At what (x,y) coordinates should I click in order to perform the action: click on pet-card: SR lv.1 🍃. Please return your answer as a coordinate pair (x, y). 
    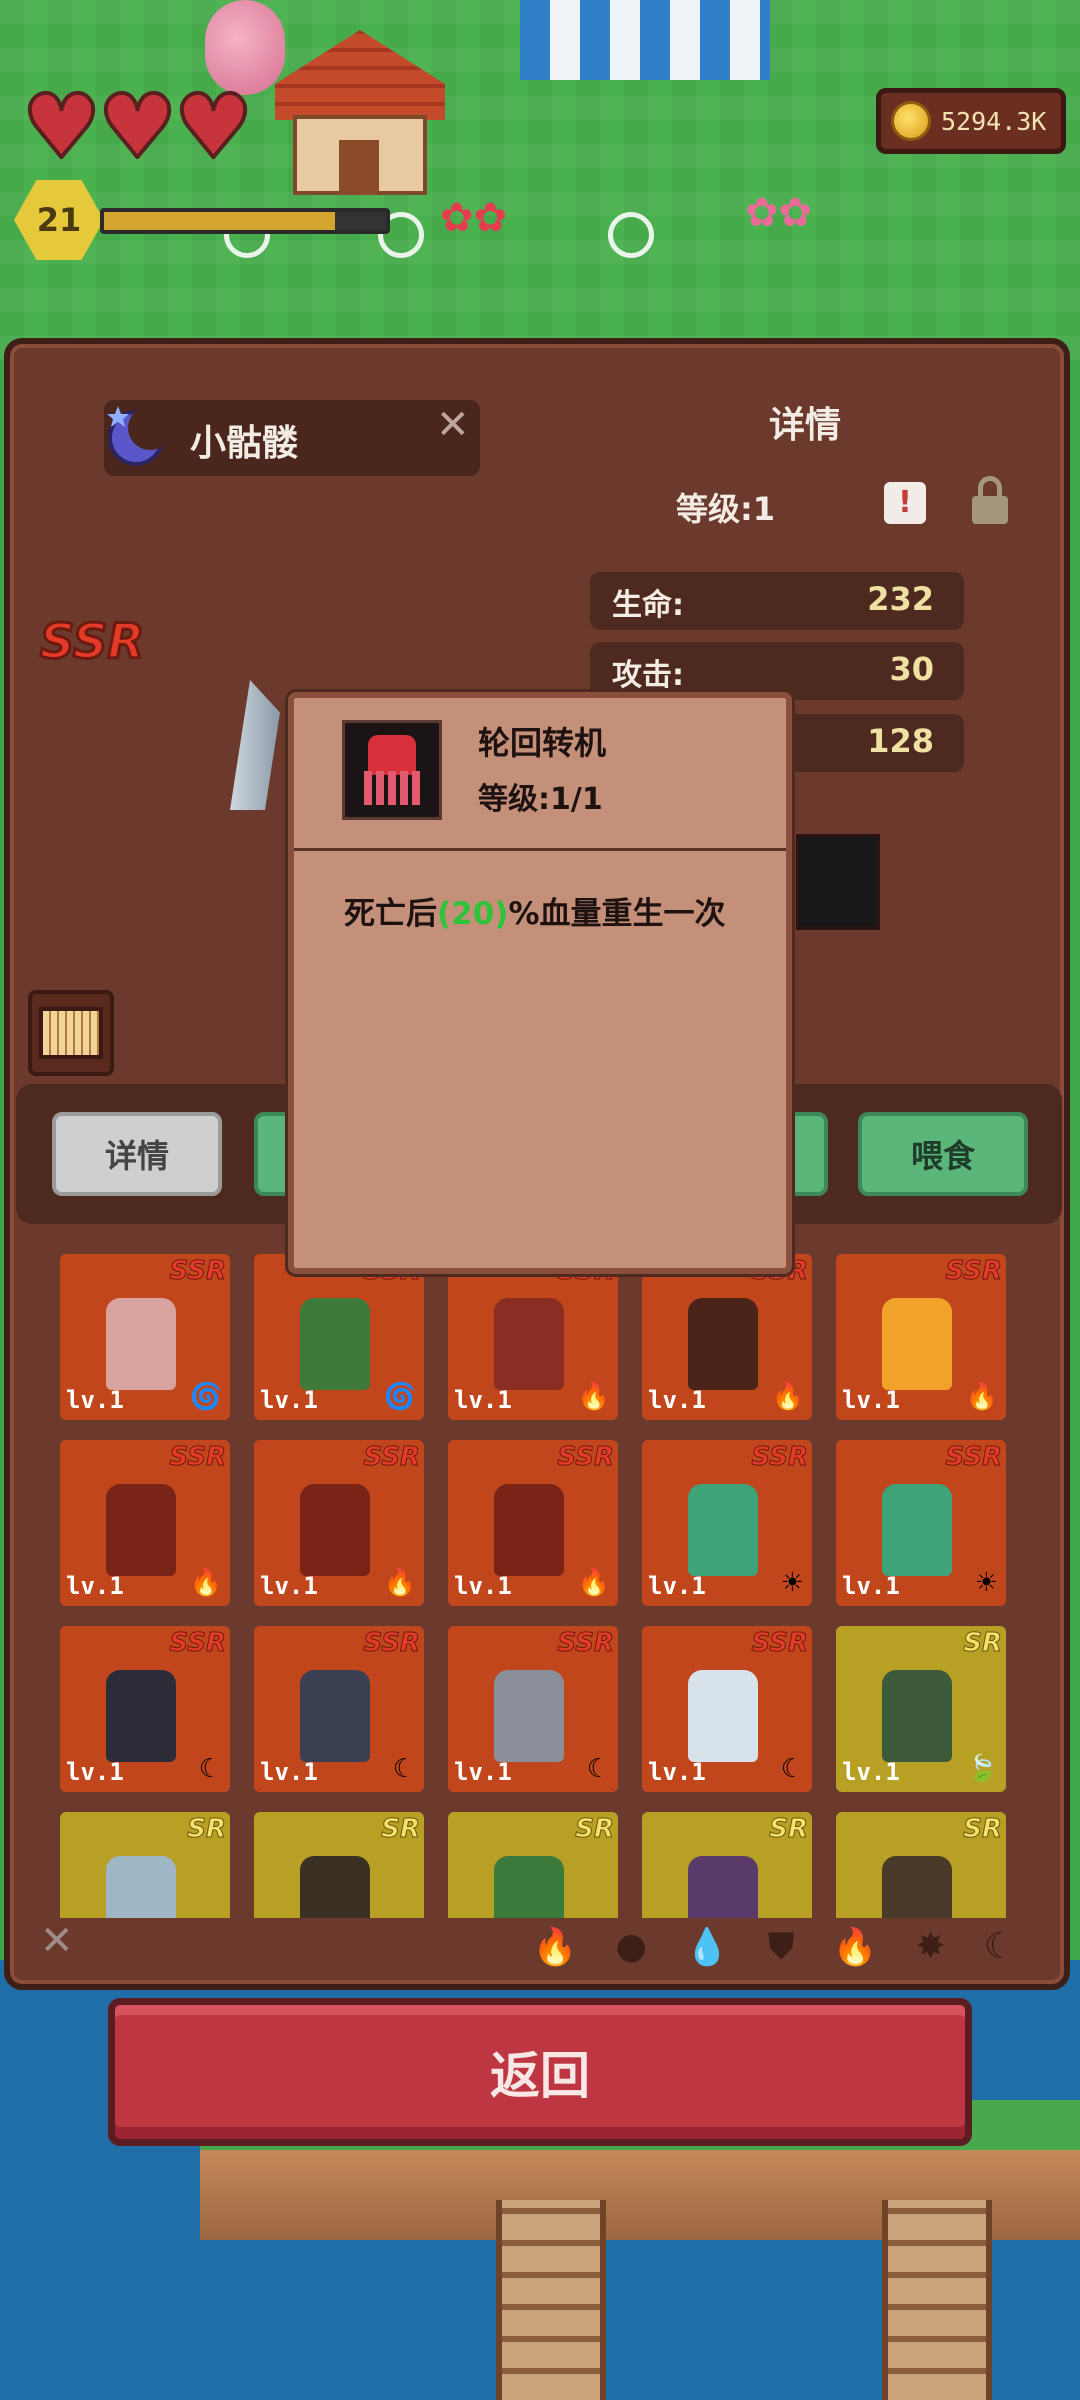
    Looking at the image, I should click on (921, 1709).